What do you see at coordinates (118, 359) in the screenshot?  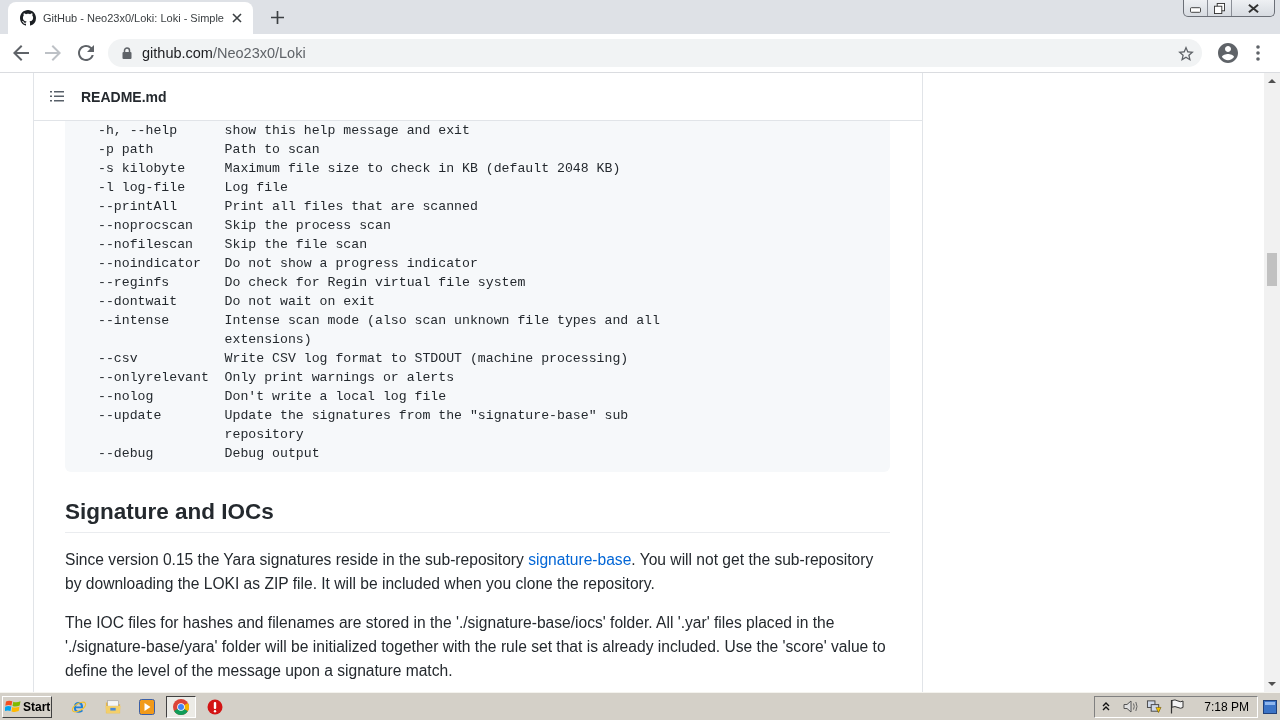 I see `option-name: --csv` at bounding box center [118, 359].